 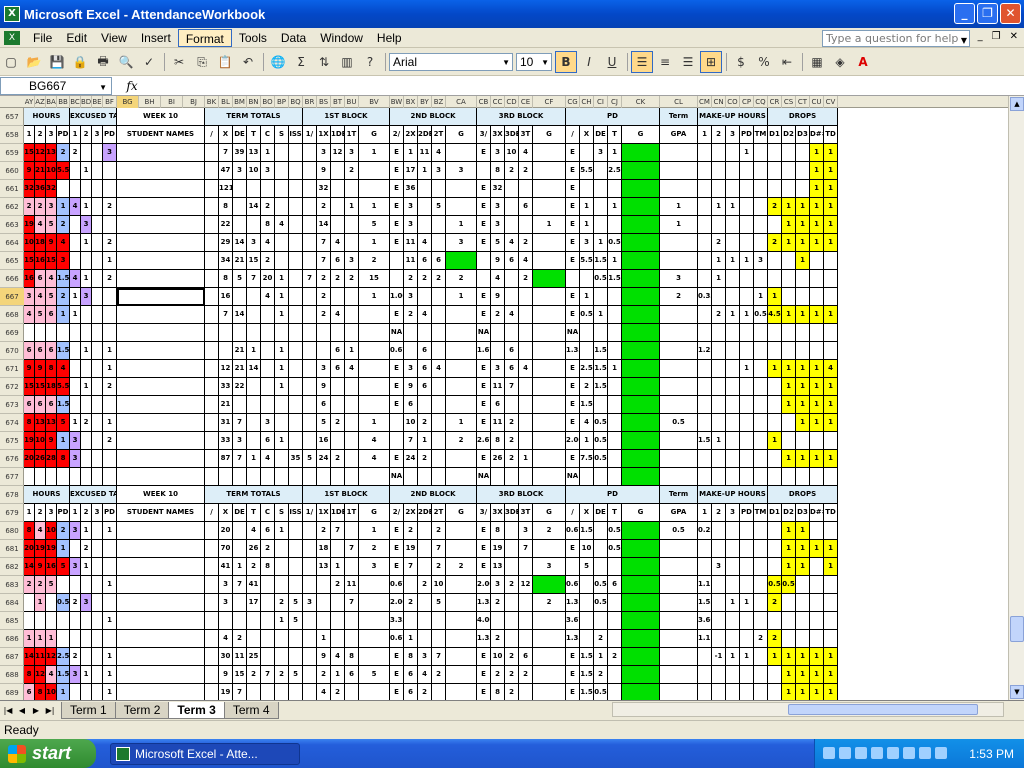 What do you see at coordinates (240, 351) in the screenshot?
I see `cell: 21` at bounding box center [240, 351].